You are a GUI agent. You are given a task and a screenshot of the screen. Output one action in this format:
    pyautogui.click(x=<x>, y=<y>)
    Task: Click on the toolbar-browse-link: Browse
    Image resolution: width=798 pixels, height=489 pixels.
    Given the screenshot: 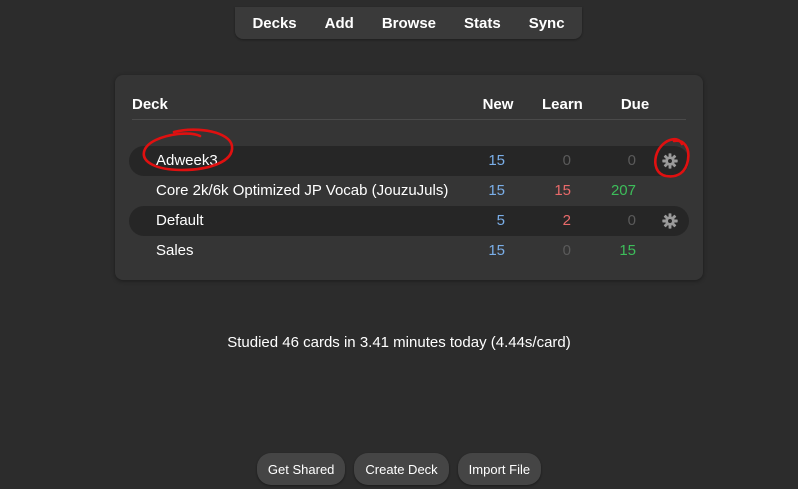 What is the action you would take?
    pyautogui.click(x=409, y=23)
    